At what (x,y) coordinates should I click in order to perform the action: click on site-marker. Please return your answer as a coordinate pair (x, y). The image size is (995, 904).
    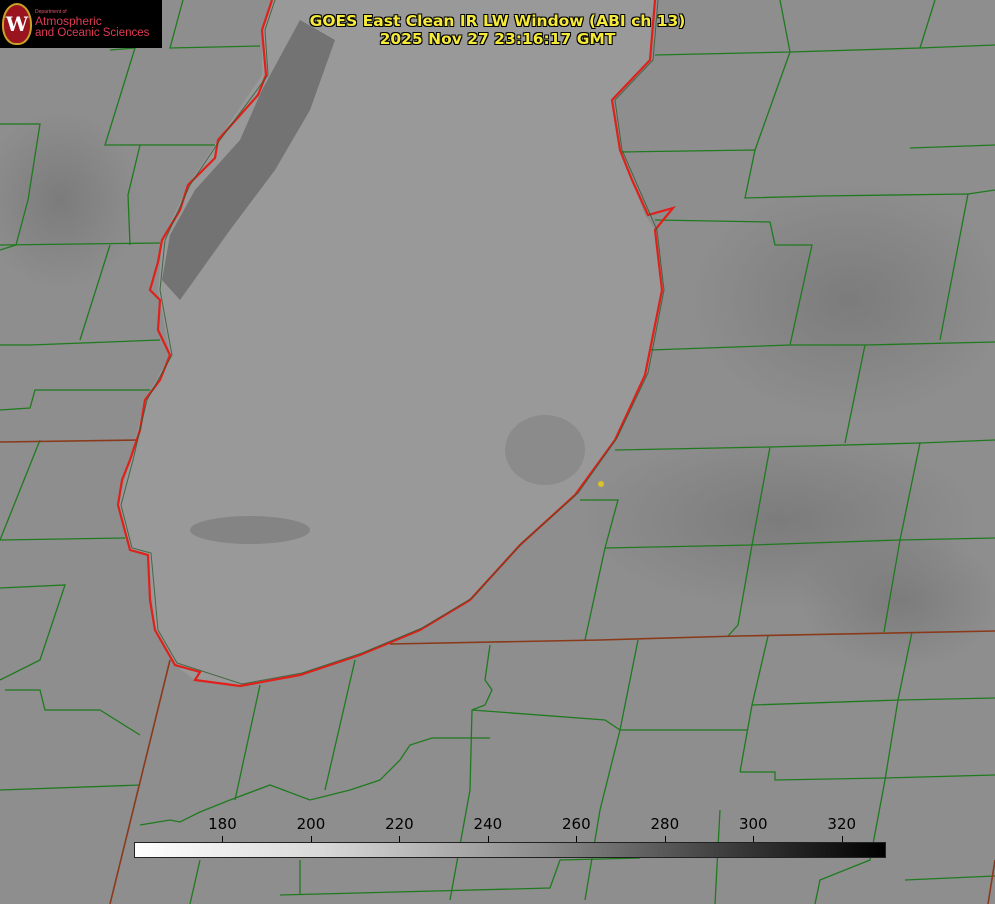
    Looking at the image, I should click on (601, 484).